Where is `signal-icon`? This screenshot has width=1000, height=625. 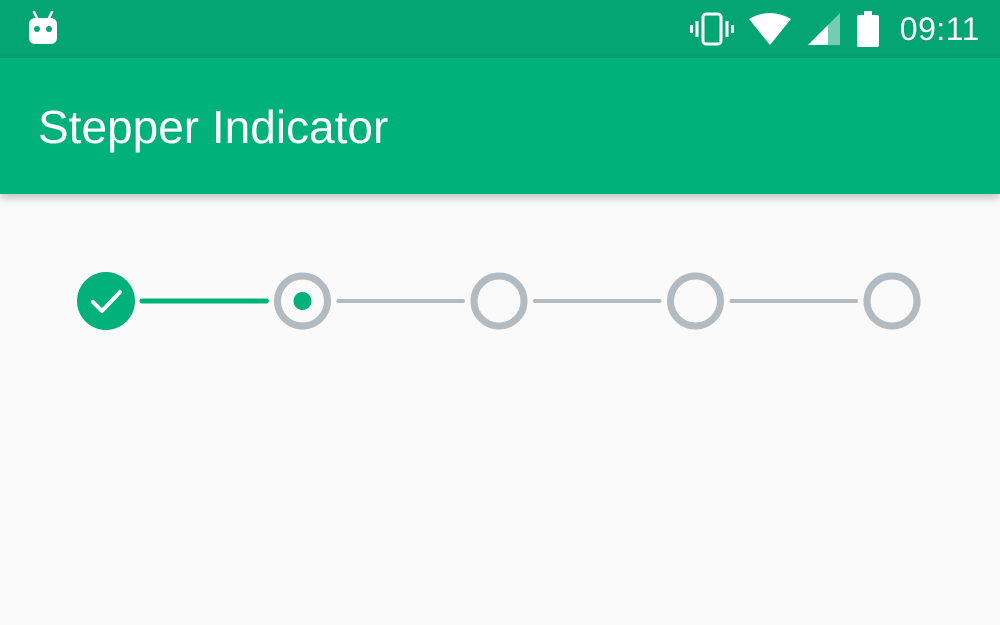 signal-icon is located at coordinates (823, 29).